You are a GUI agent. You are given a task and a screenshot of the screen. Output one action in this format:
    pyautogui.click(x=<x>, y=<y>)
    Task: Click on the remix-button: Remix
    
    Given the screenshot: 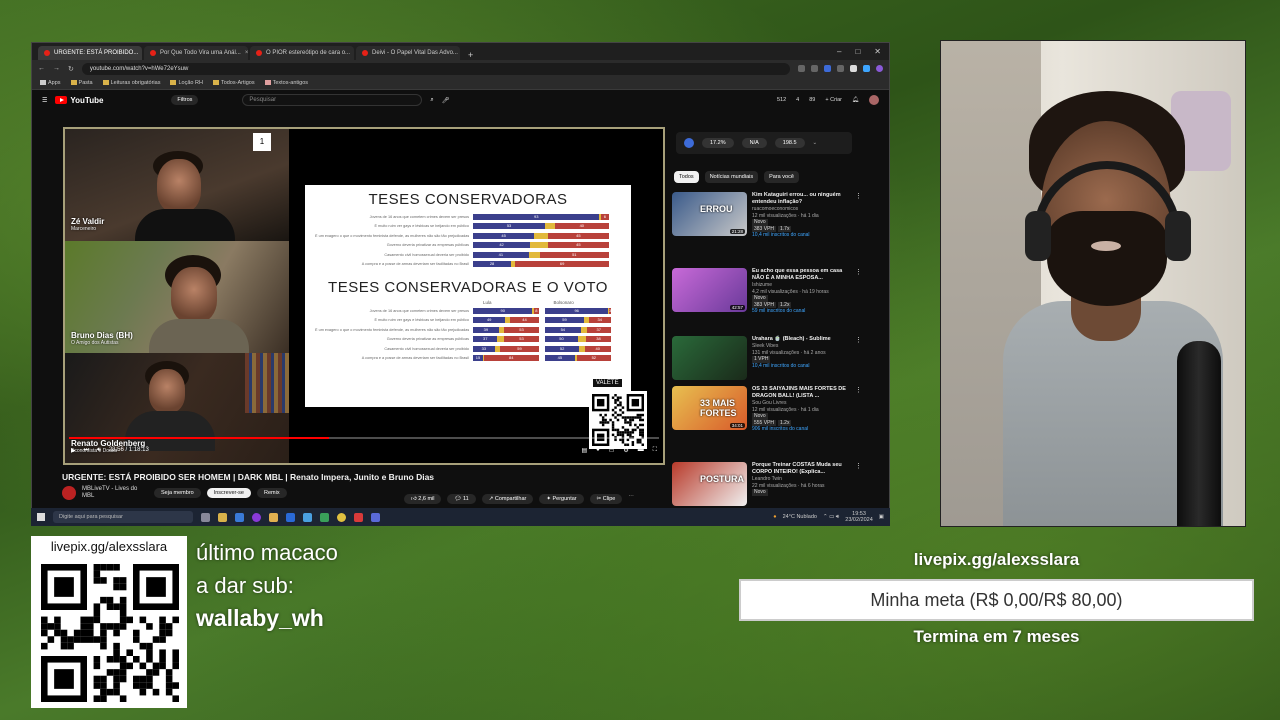 What is the action you would take?
    pyautogui.click(x=271, y=493)
    